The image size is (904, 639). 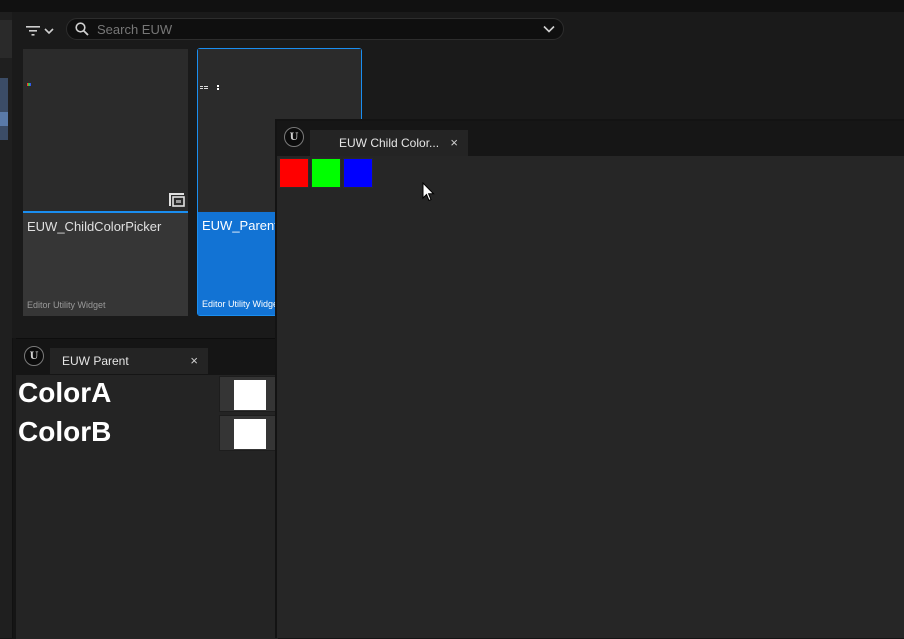 I want to click on tab-label: EUW Parent, so click(x=95, y=361).